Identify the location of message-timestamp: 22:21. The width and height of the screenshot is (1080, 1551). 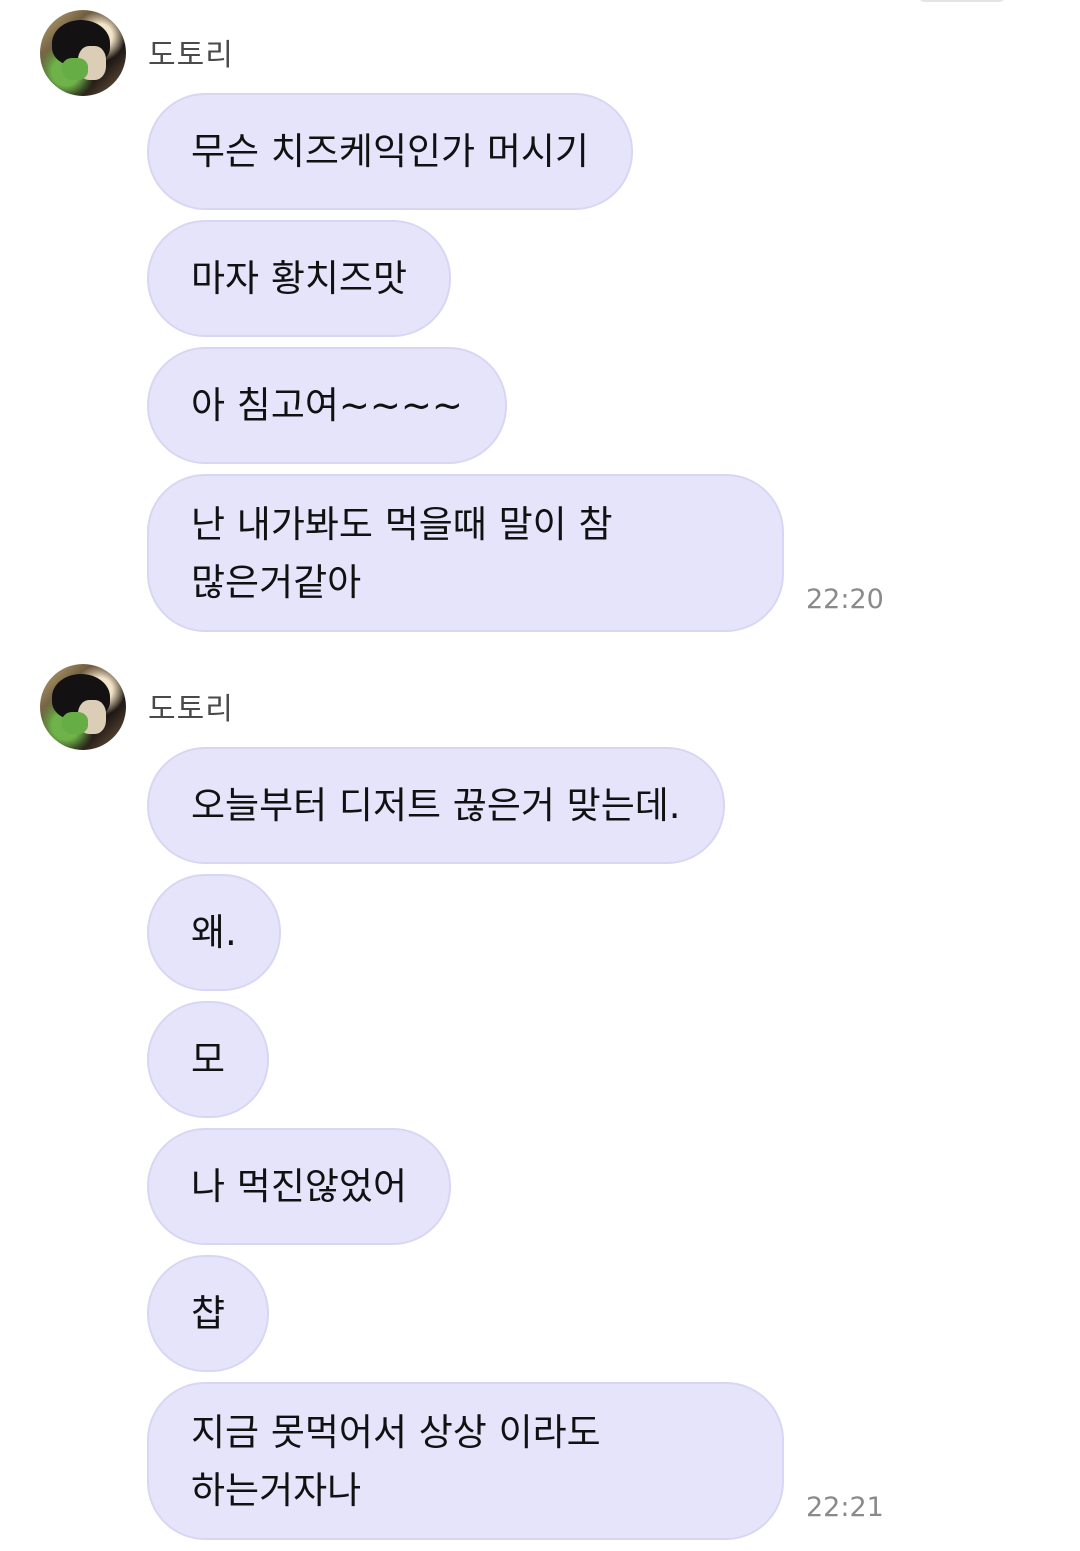
(845, 1507).